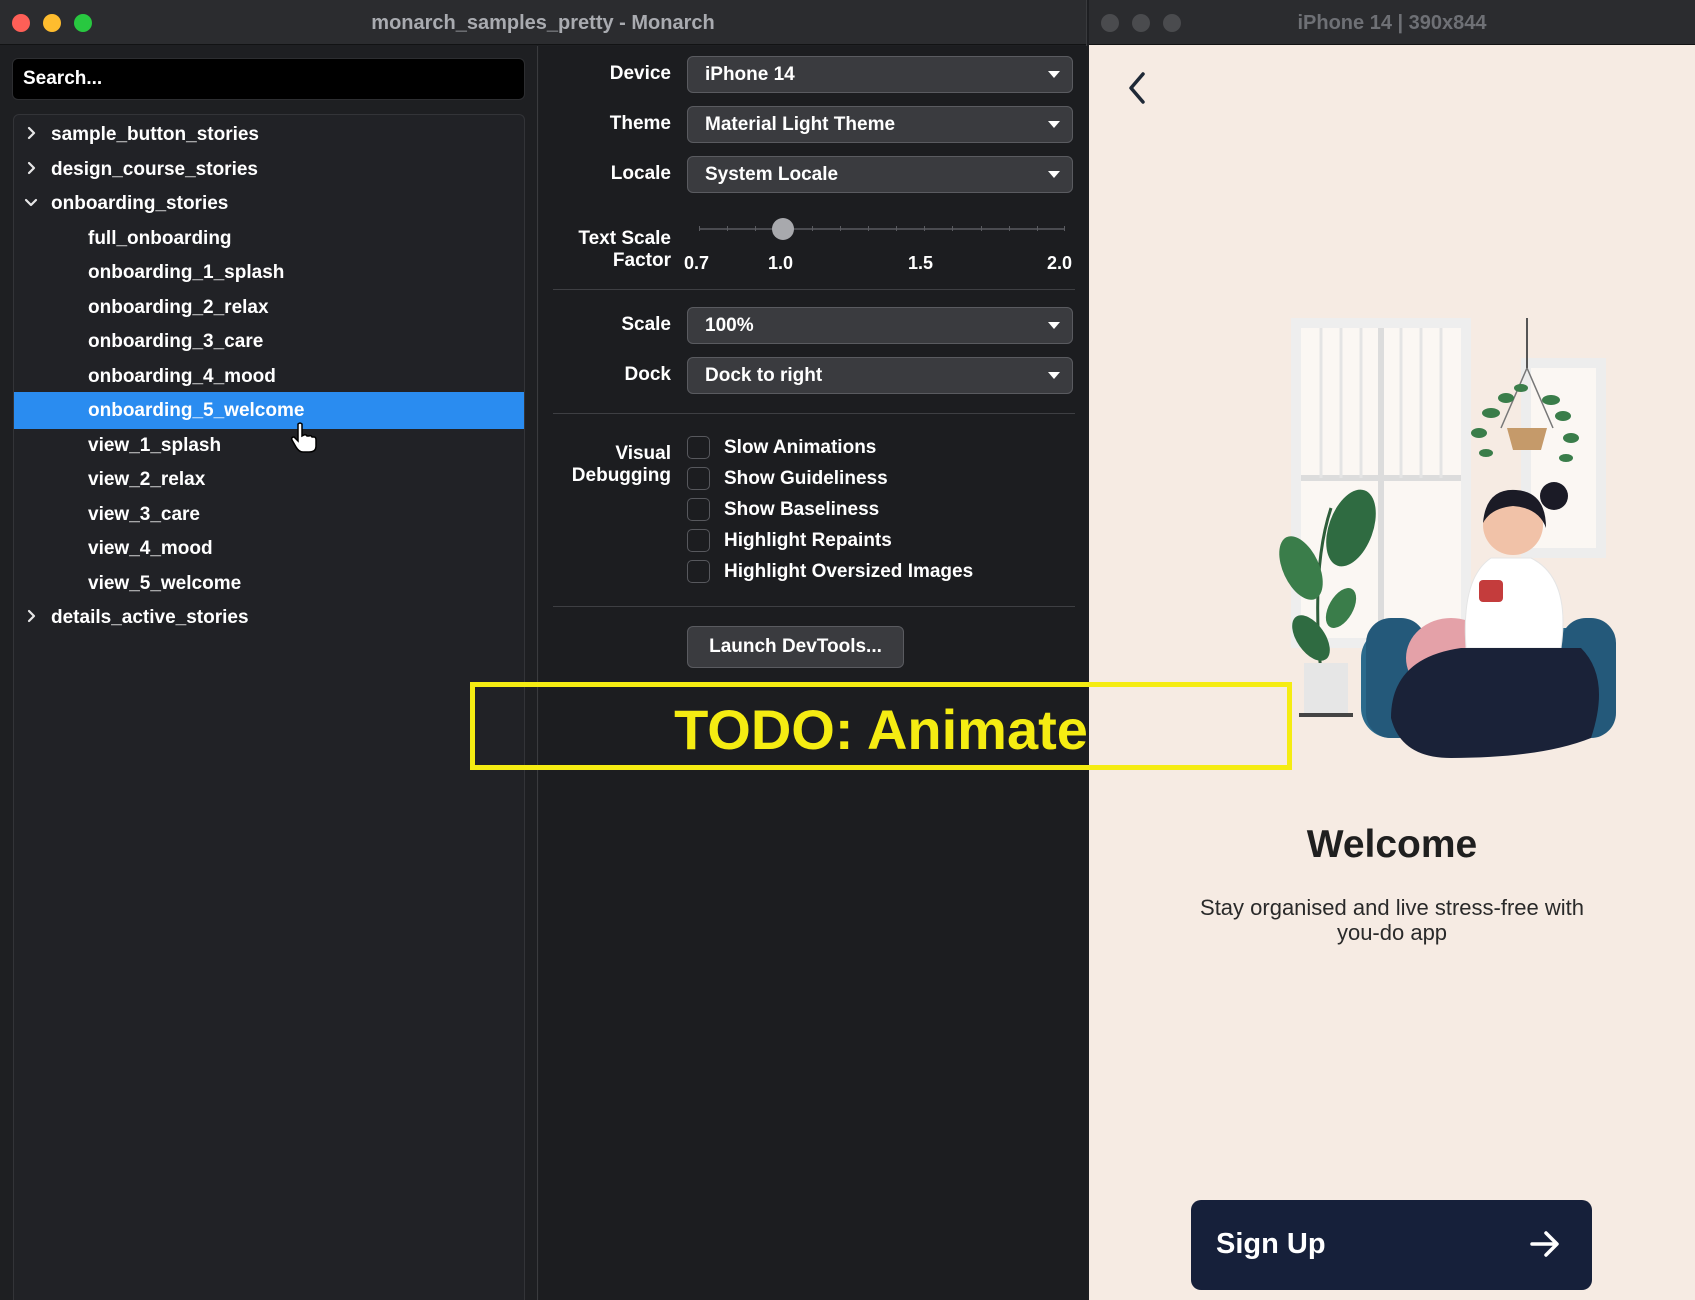 The image size is (1695, 1300). Describe the element at coordinates (640, 123) in the screenshot. I see `theme-label: Theme` at that location.